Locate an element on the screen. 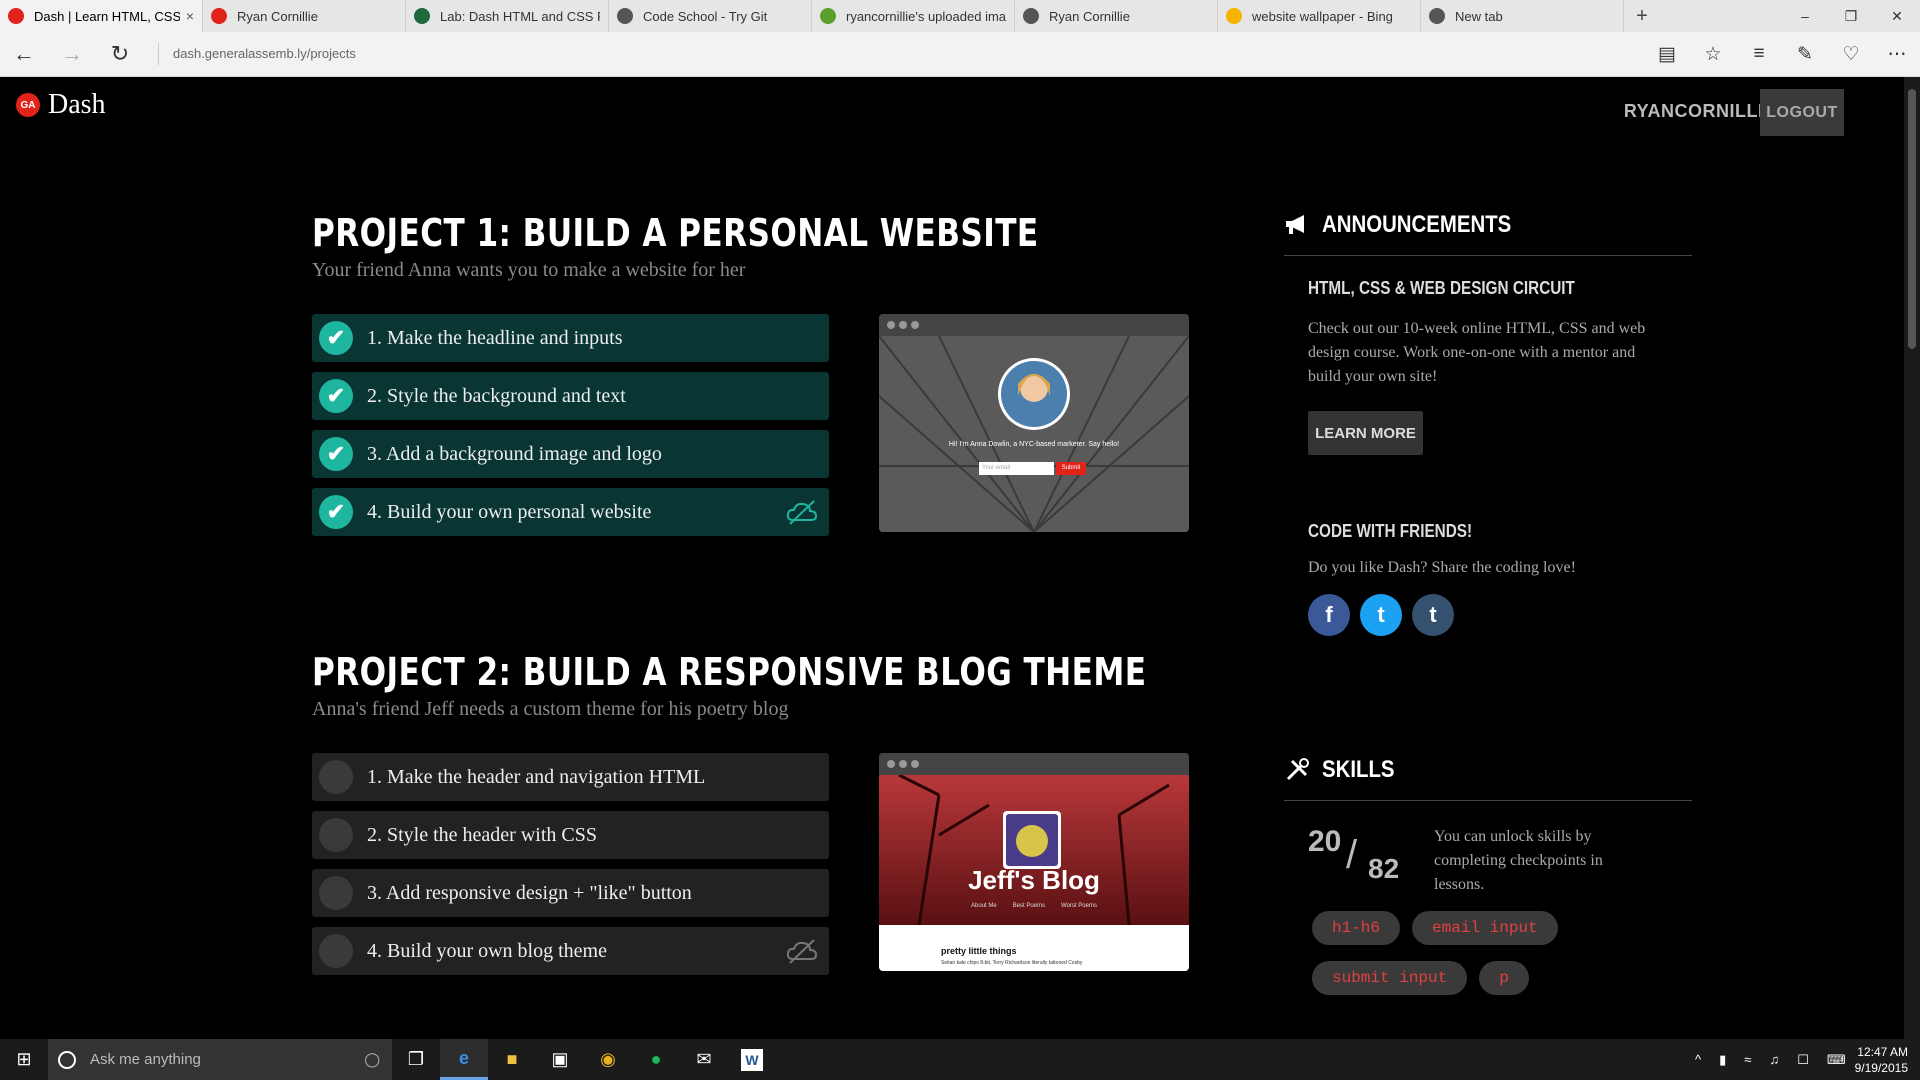 The height and width of the screenshot is (1080, 1920). reading-view-icon: ▤ is located at coordinates (1667, 54).